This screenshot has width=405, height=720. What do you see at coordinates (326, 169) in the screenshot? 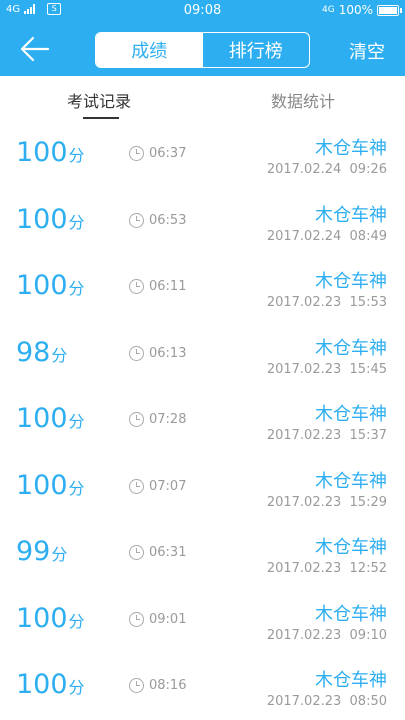
I see `record-datetime: 2017.02.24 09:26` at bounding box center [326, 169].